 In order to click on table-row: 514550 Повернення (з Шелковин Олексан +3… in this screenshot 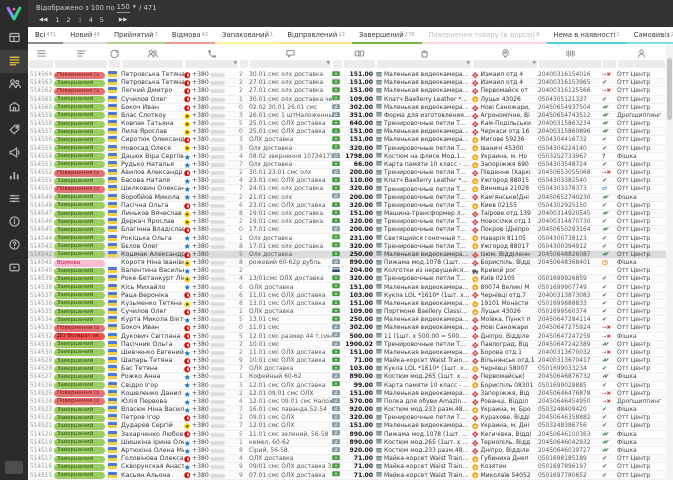, I will do `click(347, 189)`.